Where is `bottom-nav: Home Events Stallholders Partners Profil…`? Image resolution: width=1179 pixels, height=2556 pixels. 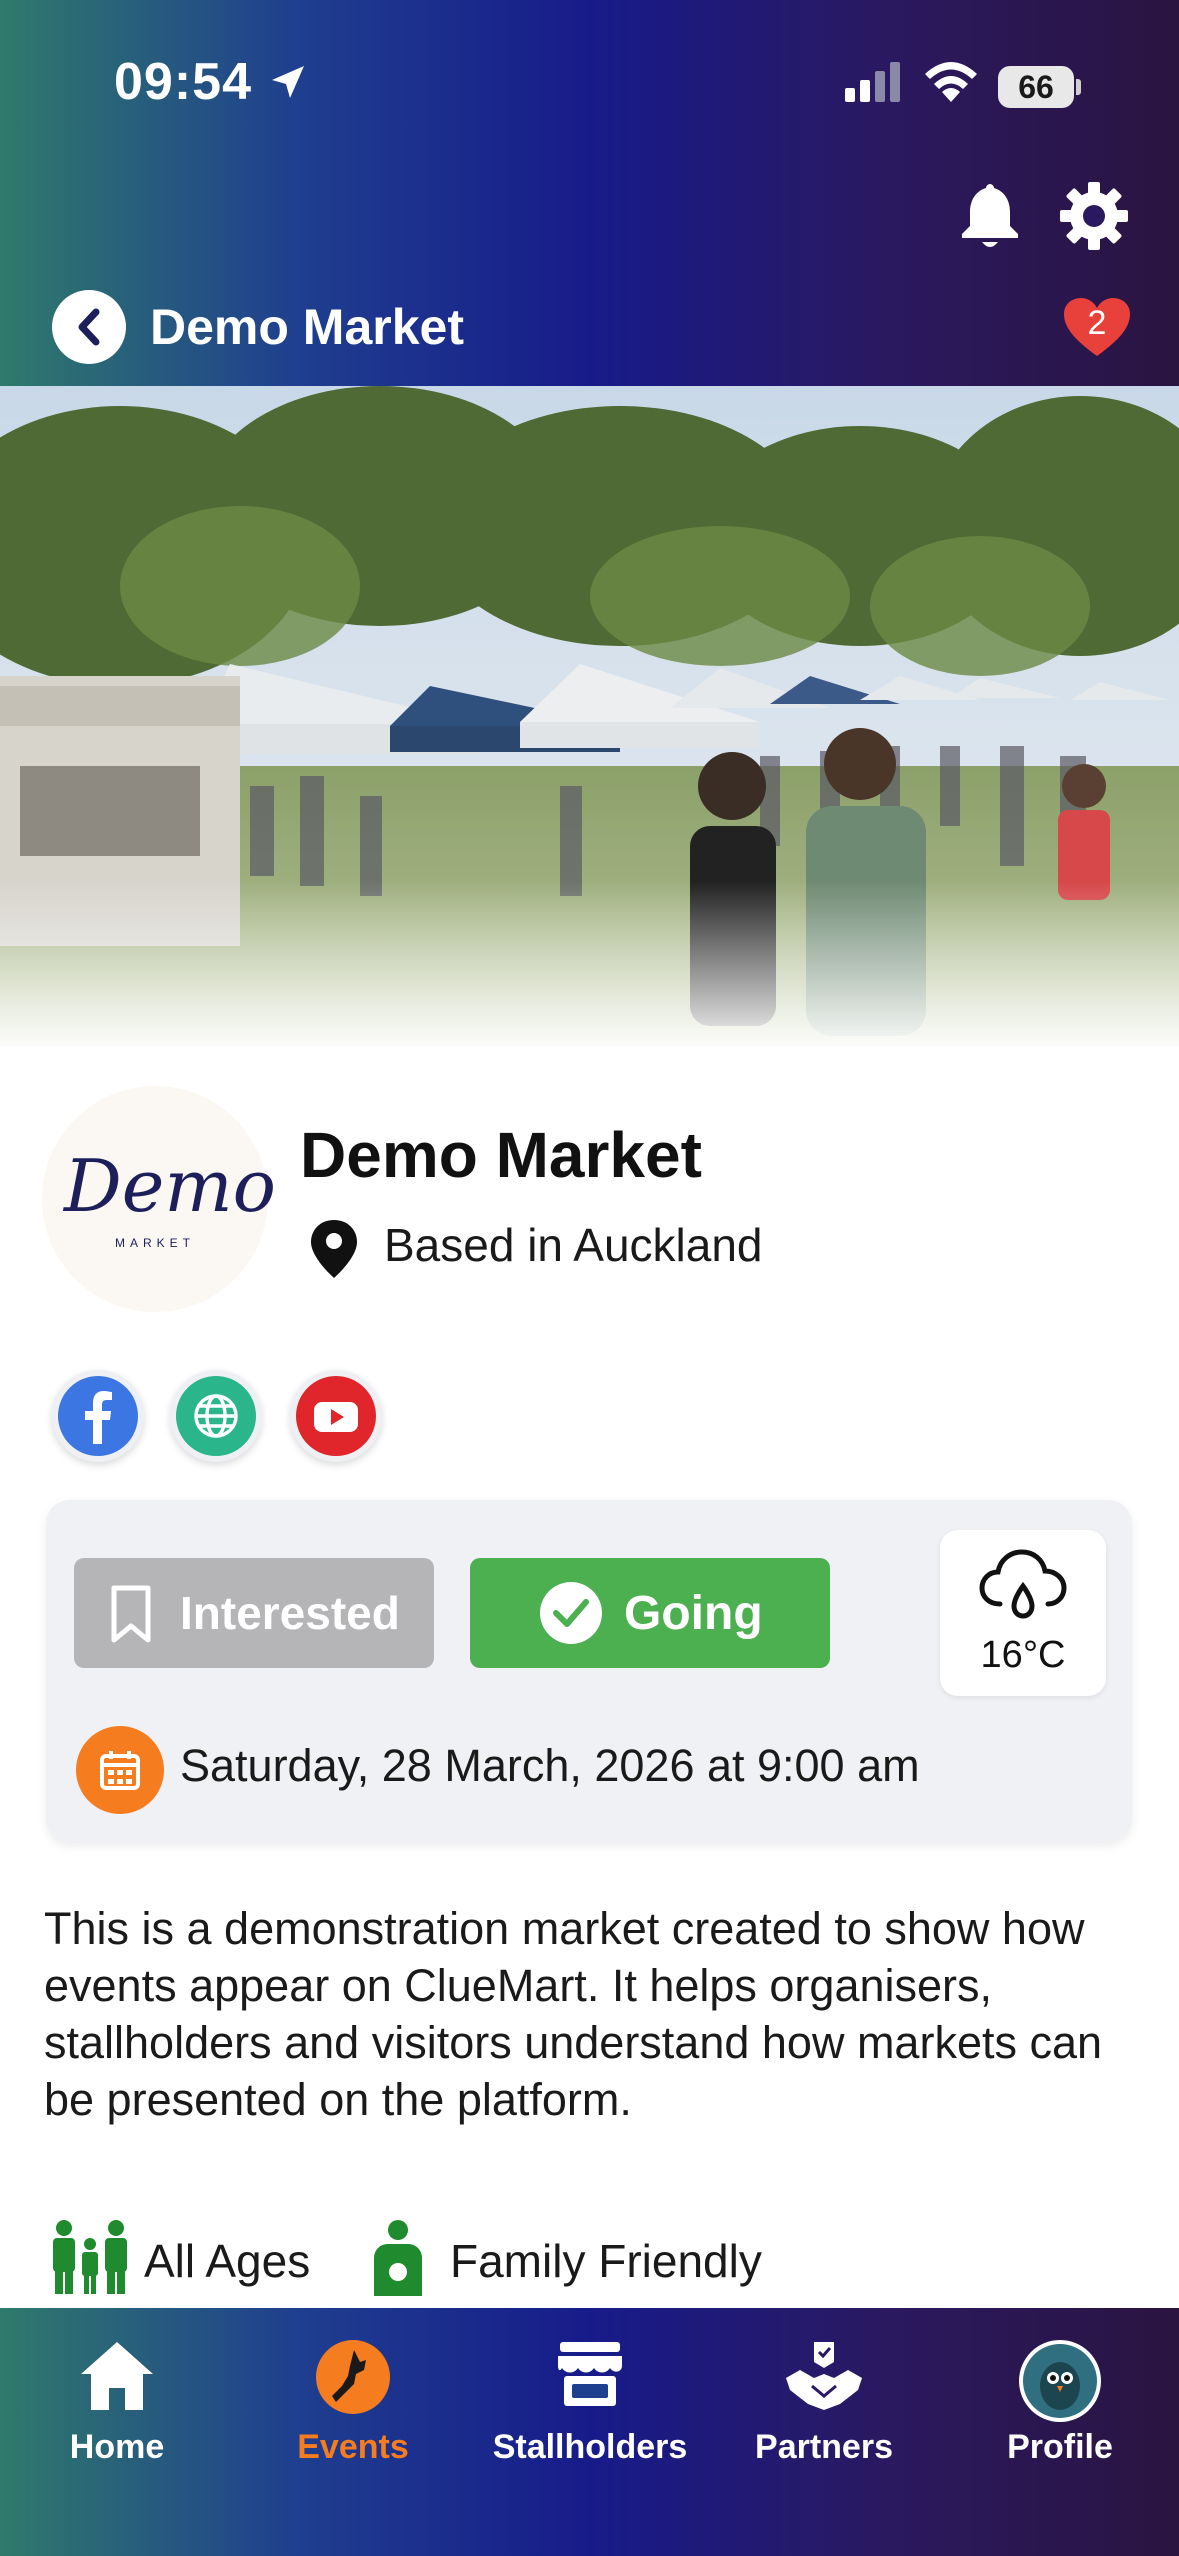
bottom-nav: Home Events Stallholders Partners Profil… is located at coordinates (589, 2432).